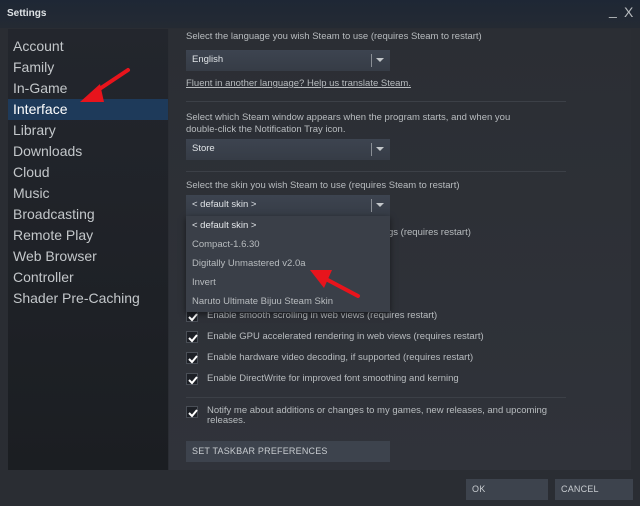 This screenshot has width=640, height=506. What do you see at coordinates (288, 60) in the screenshot?
I see `language-dropdown: English` at bounding box center [288, 60].